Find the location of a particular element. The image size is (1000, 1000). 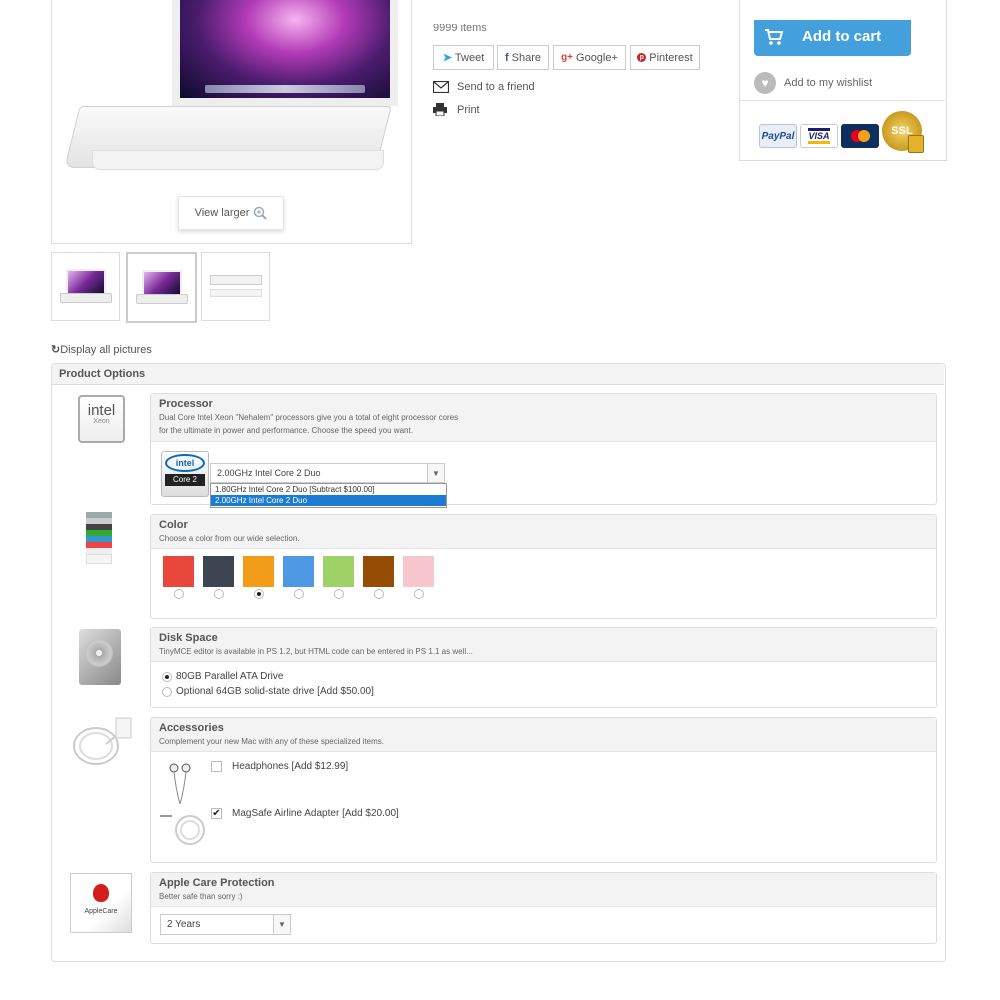

tweet-button: ➤ Tweet is located at coordinates (463, 57).